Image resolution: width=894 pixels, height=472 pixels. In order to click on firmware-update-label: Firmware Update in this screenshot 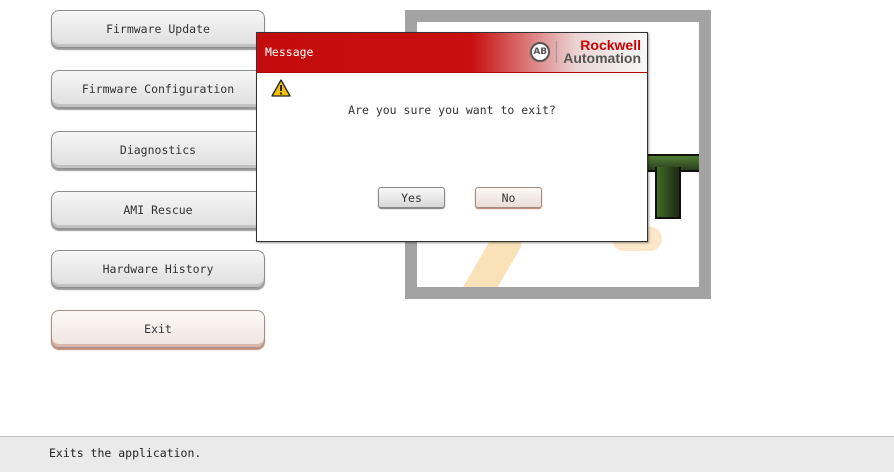, I will do `click(158, 29)`.